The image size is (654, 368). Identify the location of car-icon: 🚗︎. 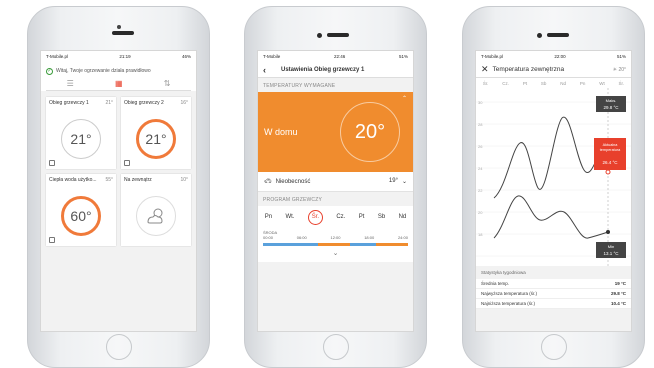
(268, 182).